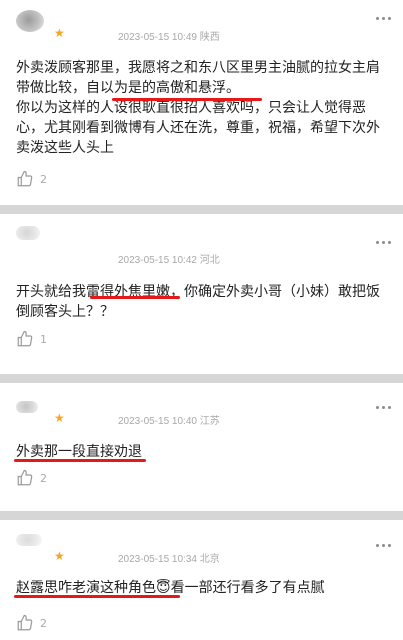  What do you see at coordinates (209, 559) in the screenshot?
I see `comment-location: 北京` at bounding box center [209, 559].